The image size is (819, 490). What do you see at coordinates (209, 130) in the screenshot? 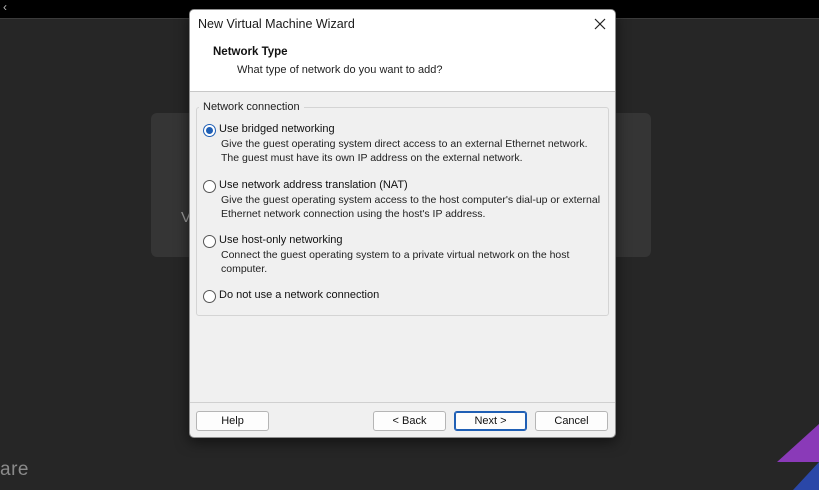
I see `radio-button-selected` at bounding box center [209, 130].